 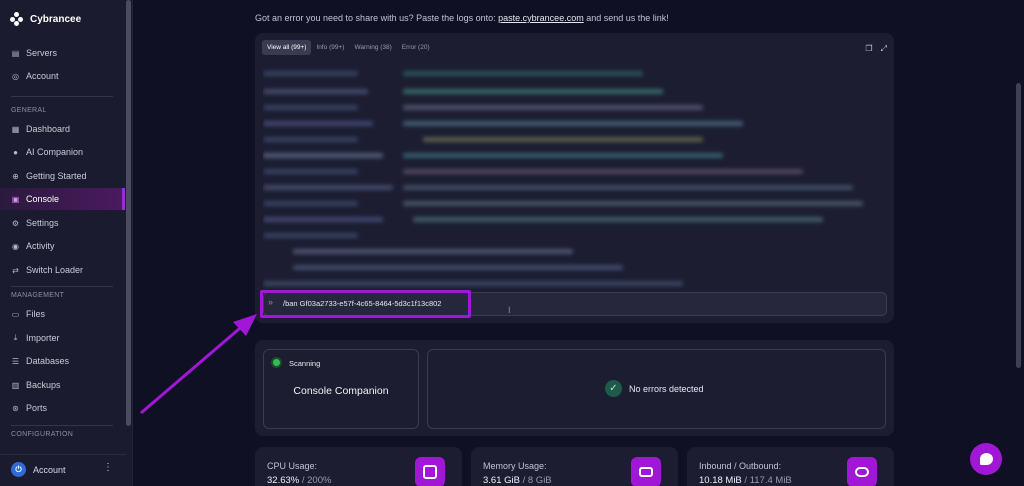 What do you see at coordinates (42, 53) in the screenshot?
I see `sidebar-item-label: Servers` at bounding box center [42, 53].